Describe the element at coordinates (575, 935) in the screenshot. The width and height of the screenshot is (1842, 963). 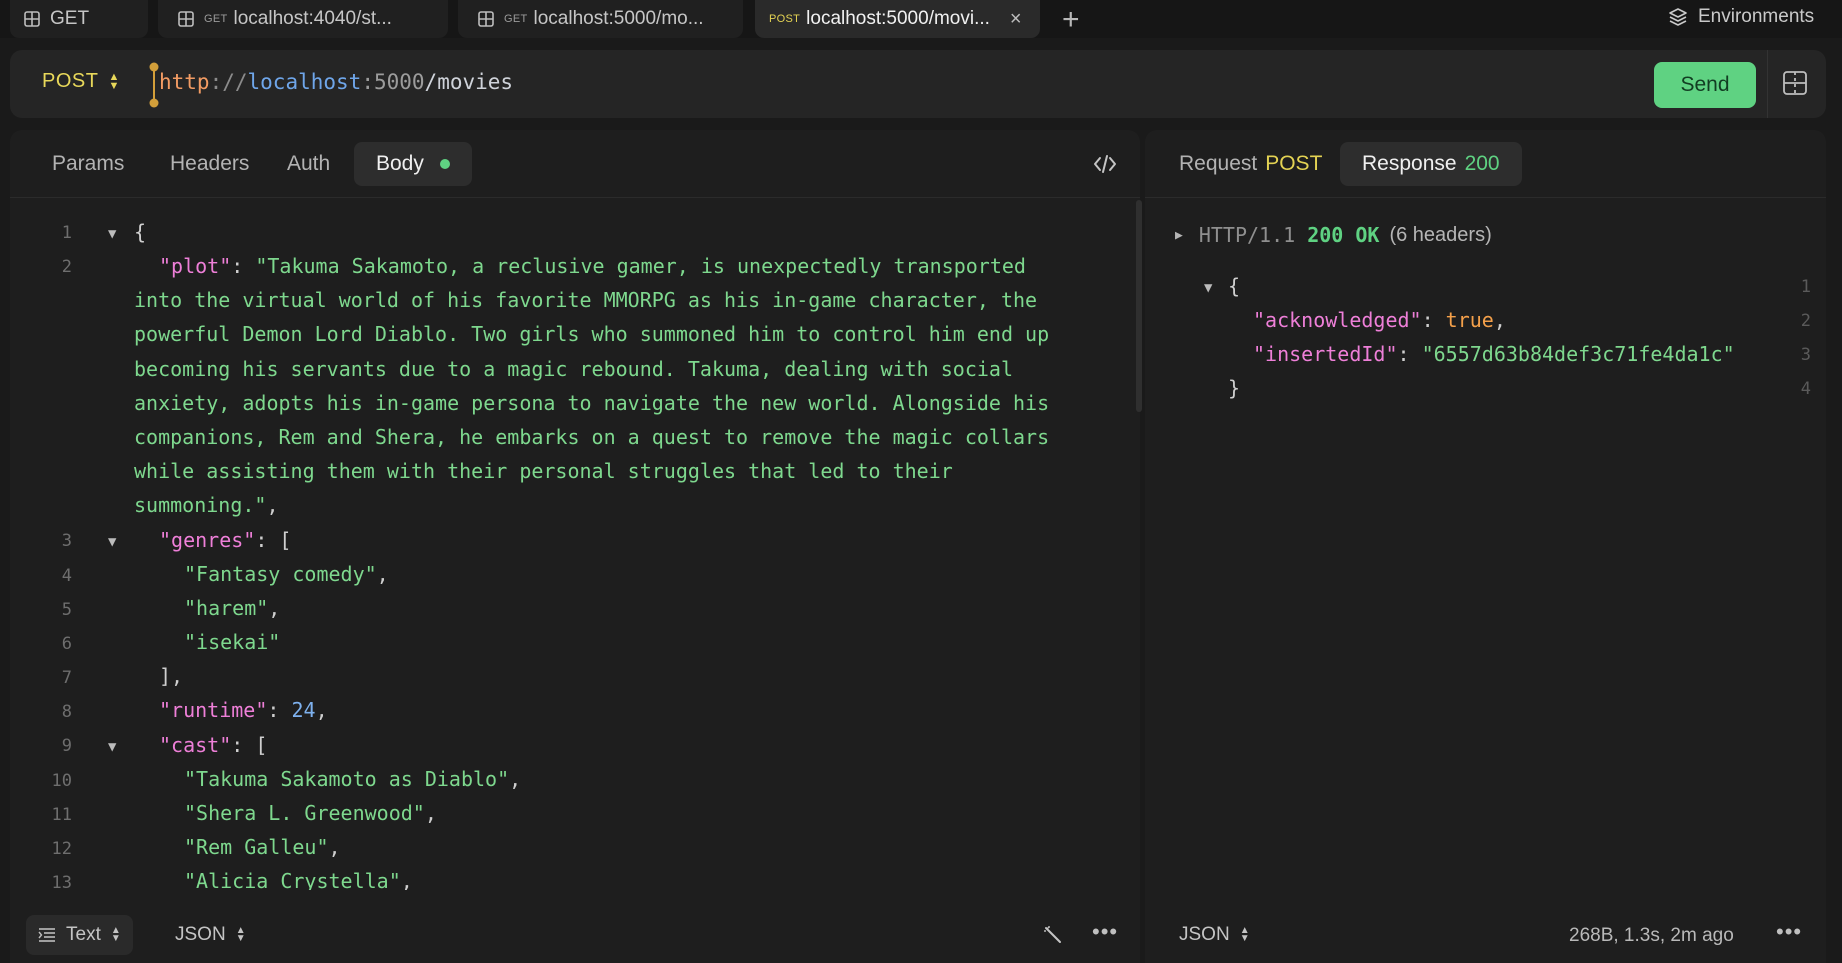
I see `request-footer: Text ▲ ▼ JSON ▲ ▼ •••` at that location.